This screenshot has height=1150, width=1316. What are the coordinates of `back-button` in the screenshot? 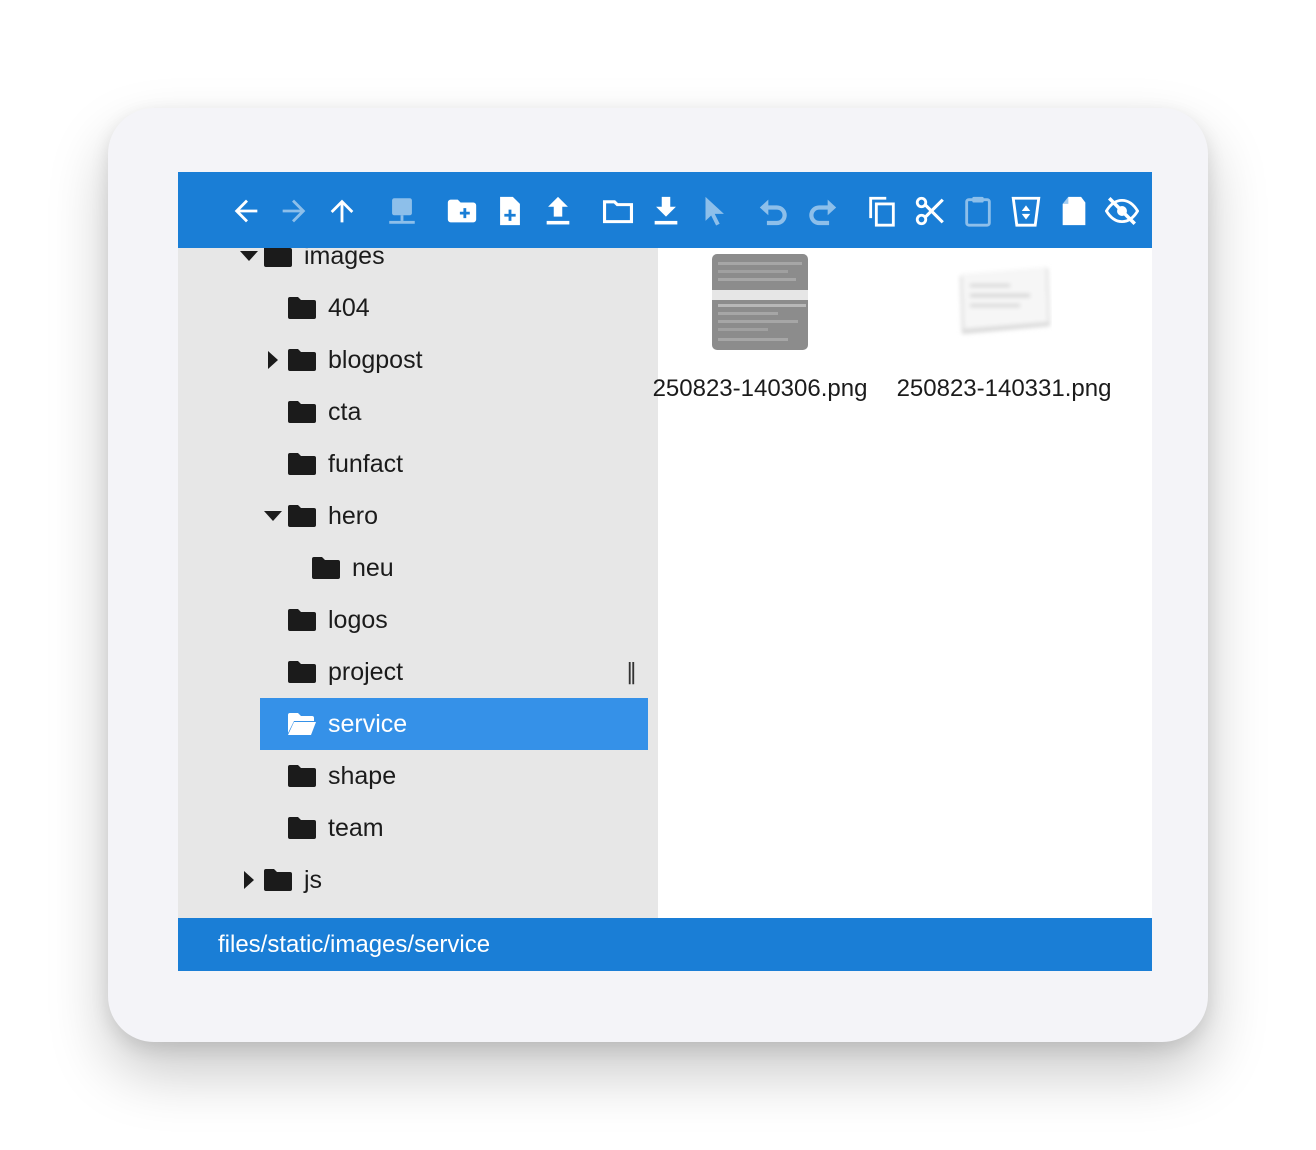 It's located at (246, 211).